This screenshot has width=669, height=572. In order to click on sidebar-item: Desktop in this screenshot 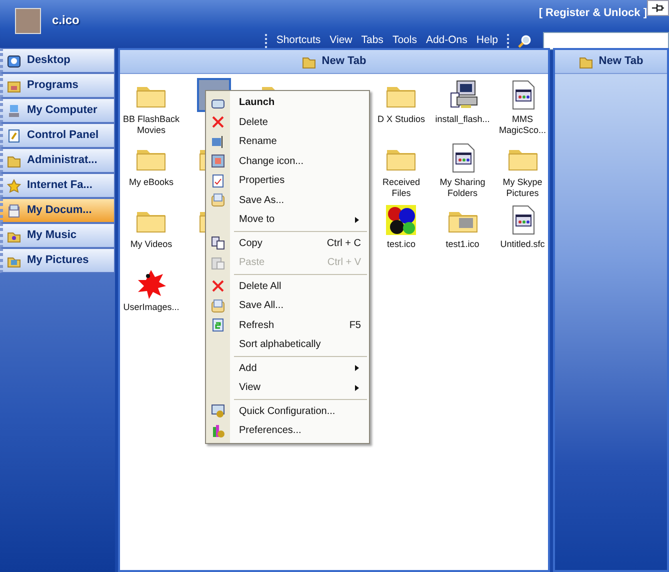, I will do `click(57, 60)`.